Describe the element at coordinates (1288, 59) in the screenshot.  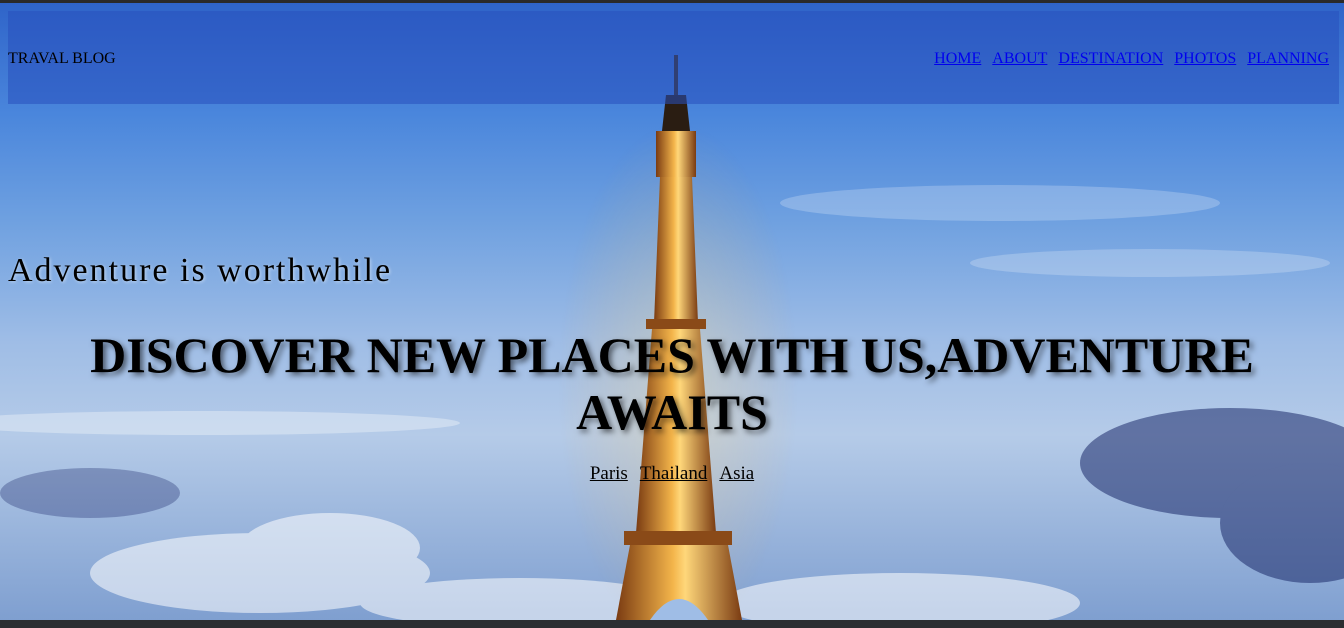
I see `nav-link-planning: PLANNING` at that location.